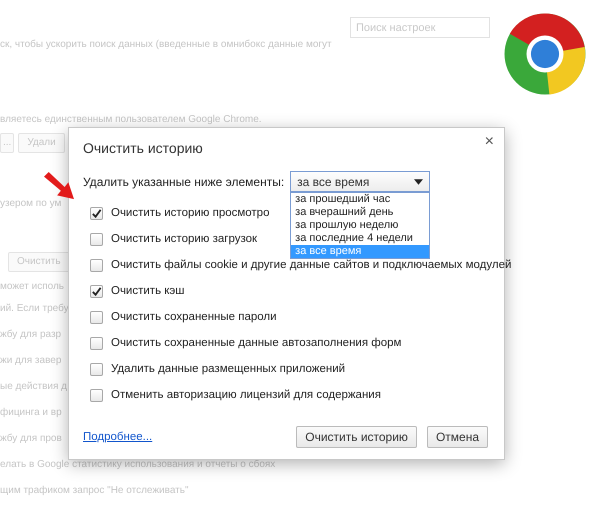 The image size is (600, 527). What do you see at coordinates (246, 395) in the screenshot?
I see `checkbox-label: Отменить авторизацию лицензий для содержания` at bounding box center [246, 395].